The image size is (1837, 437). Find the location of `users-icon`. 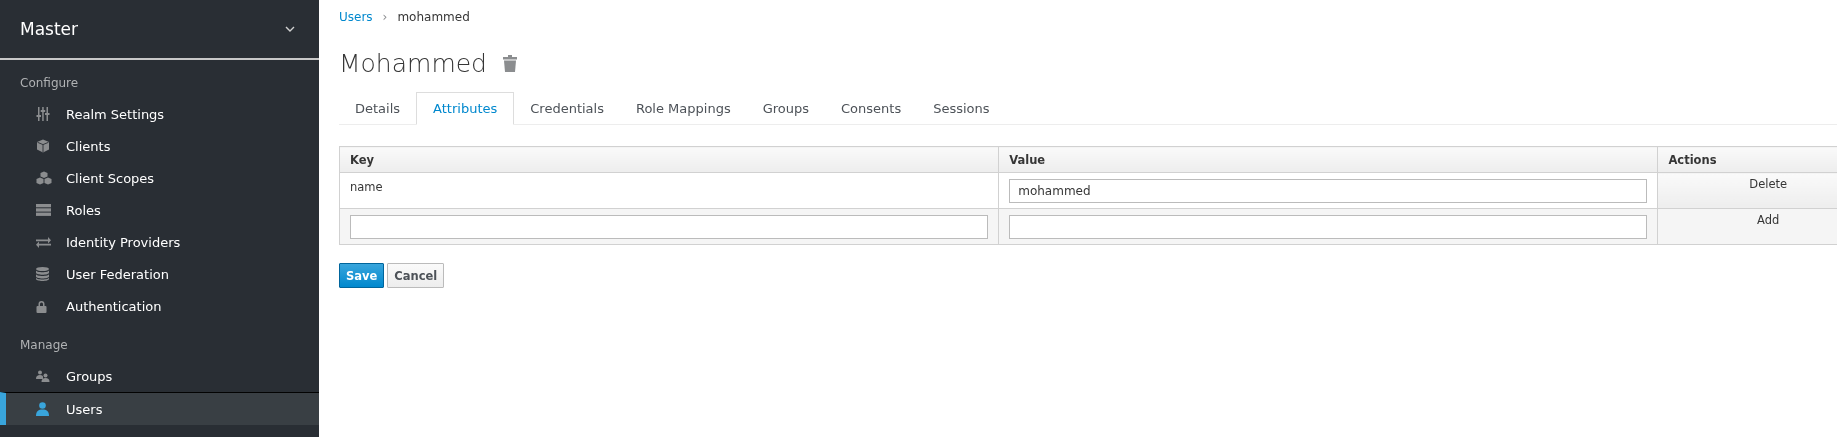

users-icon is located at coordinates (43, 376).